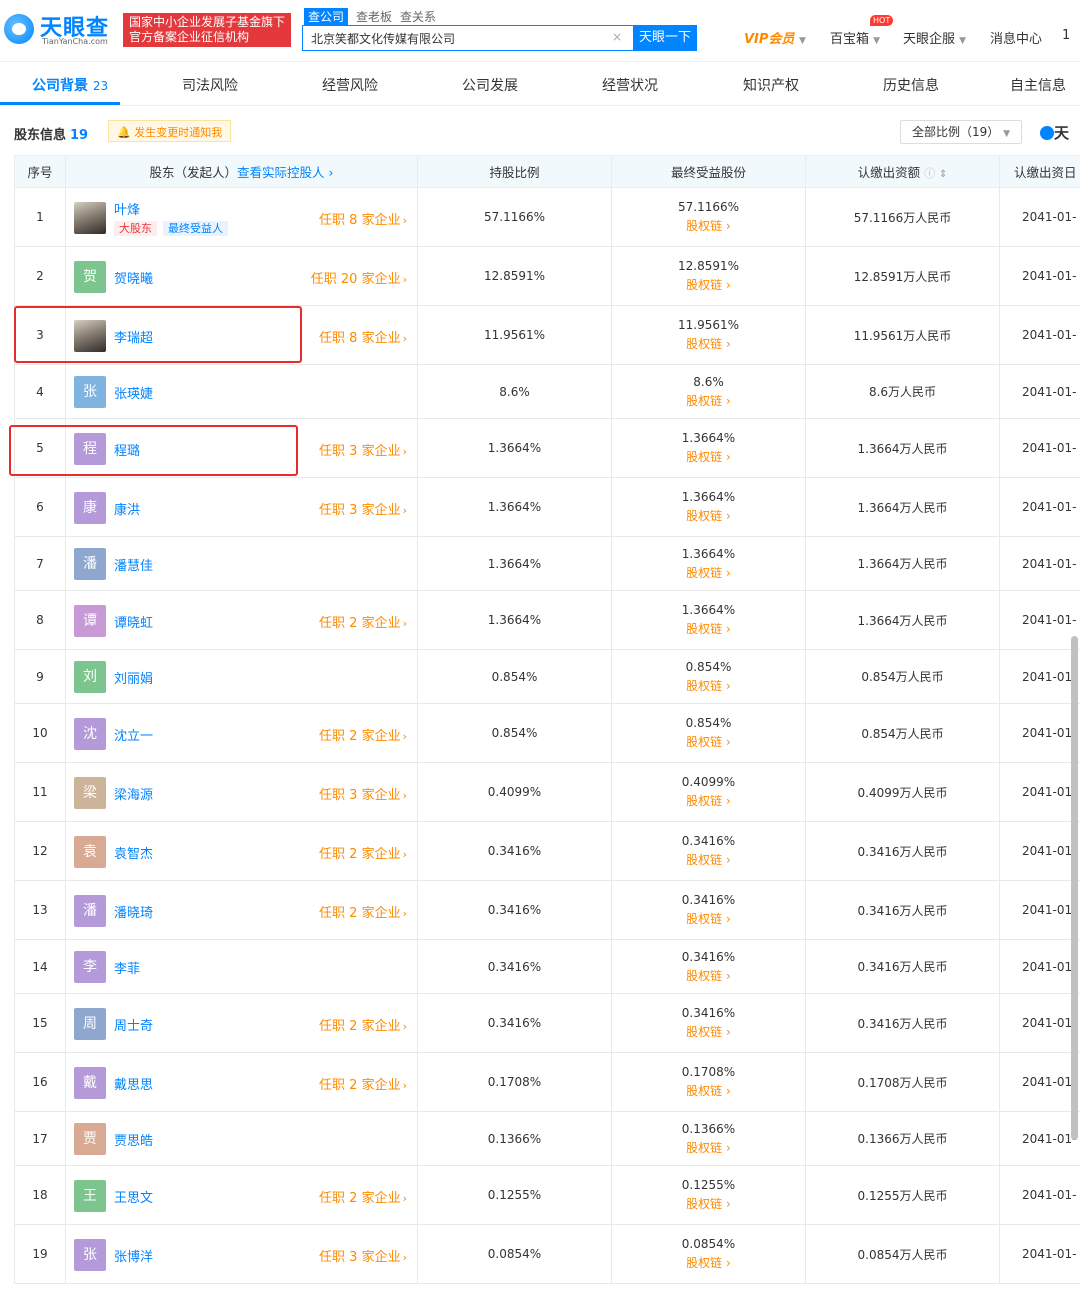 The image size is (1080, 1294). I want to click on avatar: 梁, so click(90, 792).